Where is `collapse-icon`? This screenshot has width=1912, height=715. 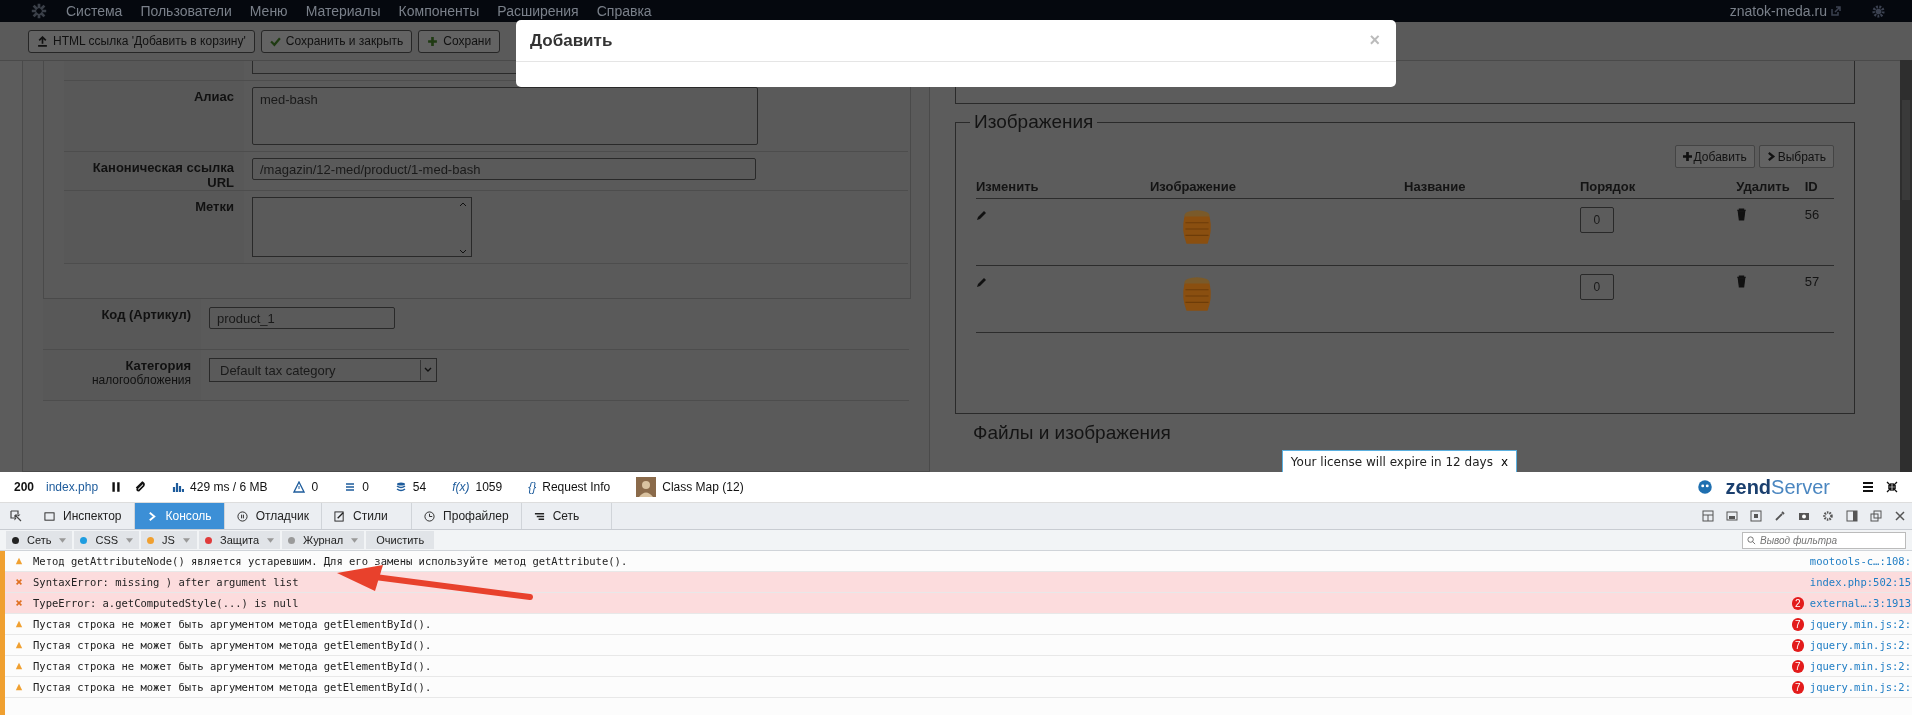
collapse-icon is located at coordinates (1892, 487).